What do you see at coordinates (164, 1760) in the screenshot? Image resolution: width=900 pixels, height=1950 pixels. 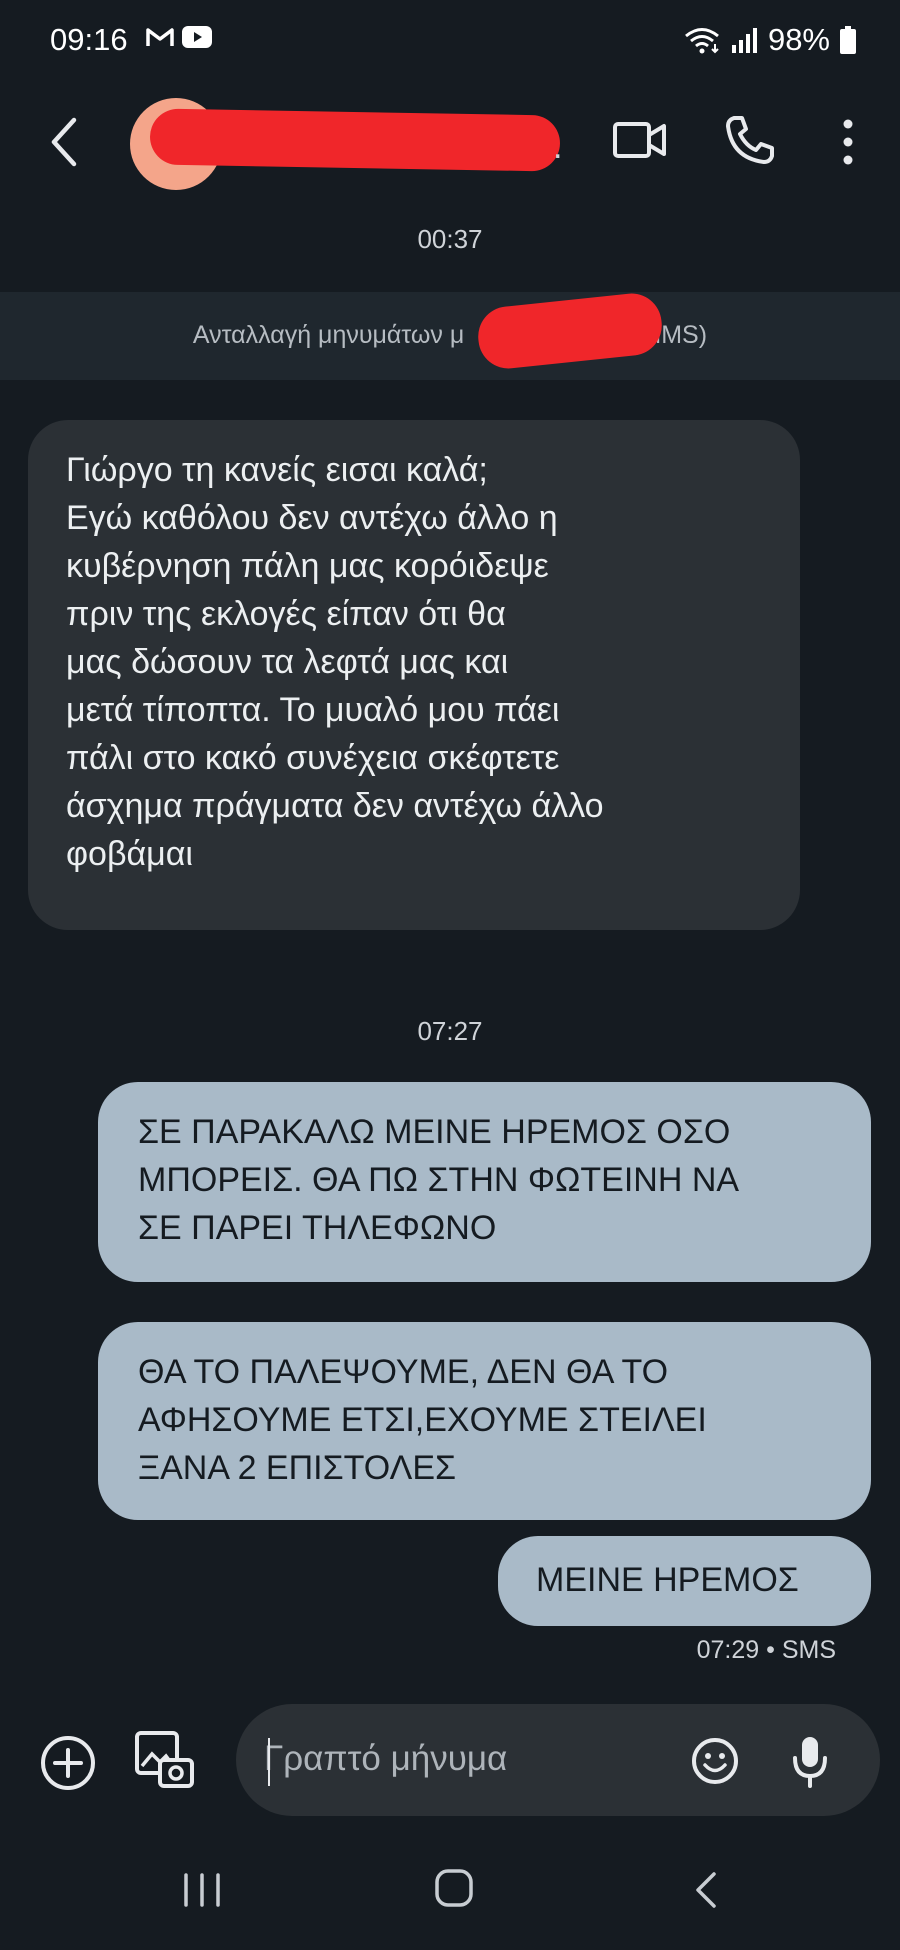 I see `gallery-camera-icon` at bounding box center [164, 1760].